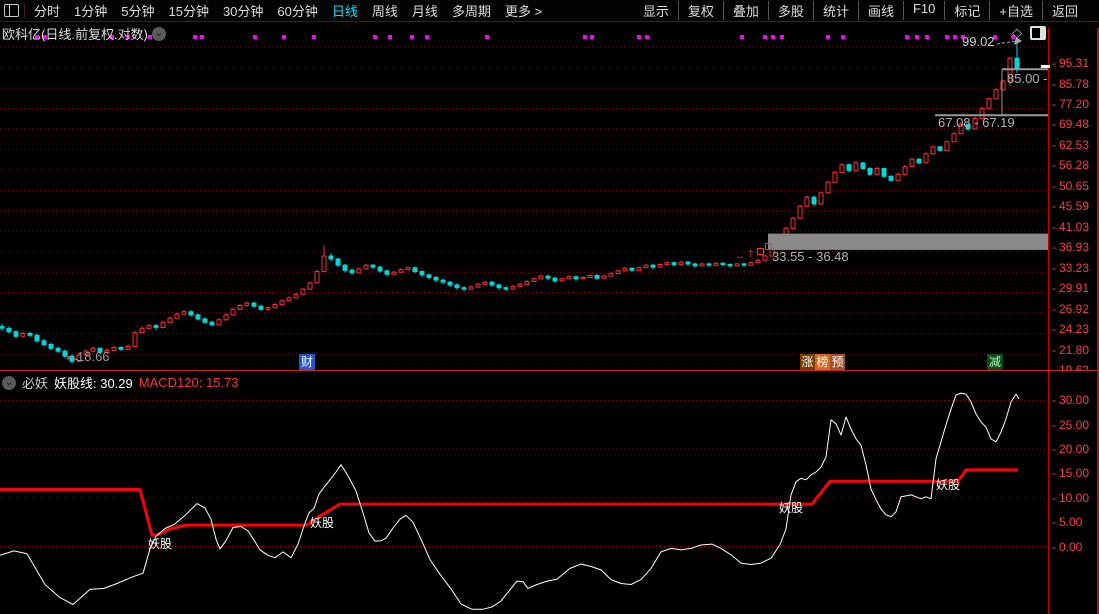 The height and width of the screenshot is (614, 1099). I want to click on period-tabs: 分时 1分钟 5分钟 15分钟 30分钟 60分钟 日线 周线 月线 多周期 更多 >, so click(288, 10).